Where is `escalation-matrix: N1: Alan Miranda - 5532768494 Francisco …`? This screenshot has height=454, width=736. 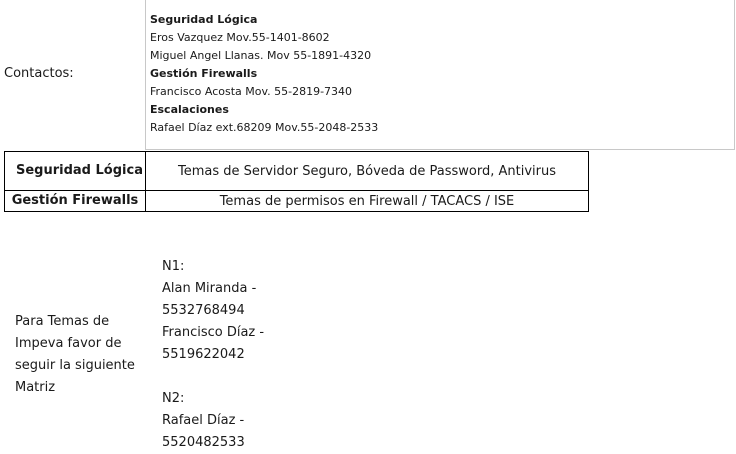
escalation-matrix: N1: Alan Miranda - 5532768494 Francisco … is located at coordinates (247, 355).